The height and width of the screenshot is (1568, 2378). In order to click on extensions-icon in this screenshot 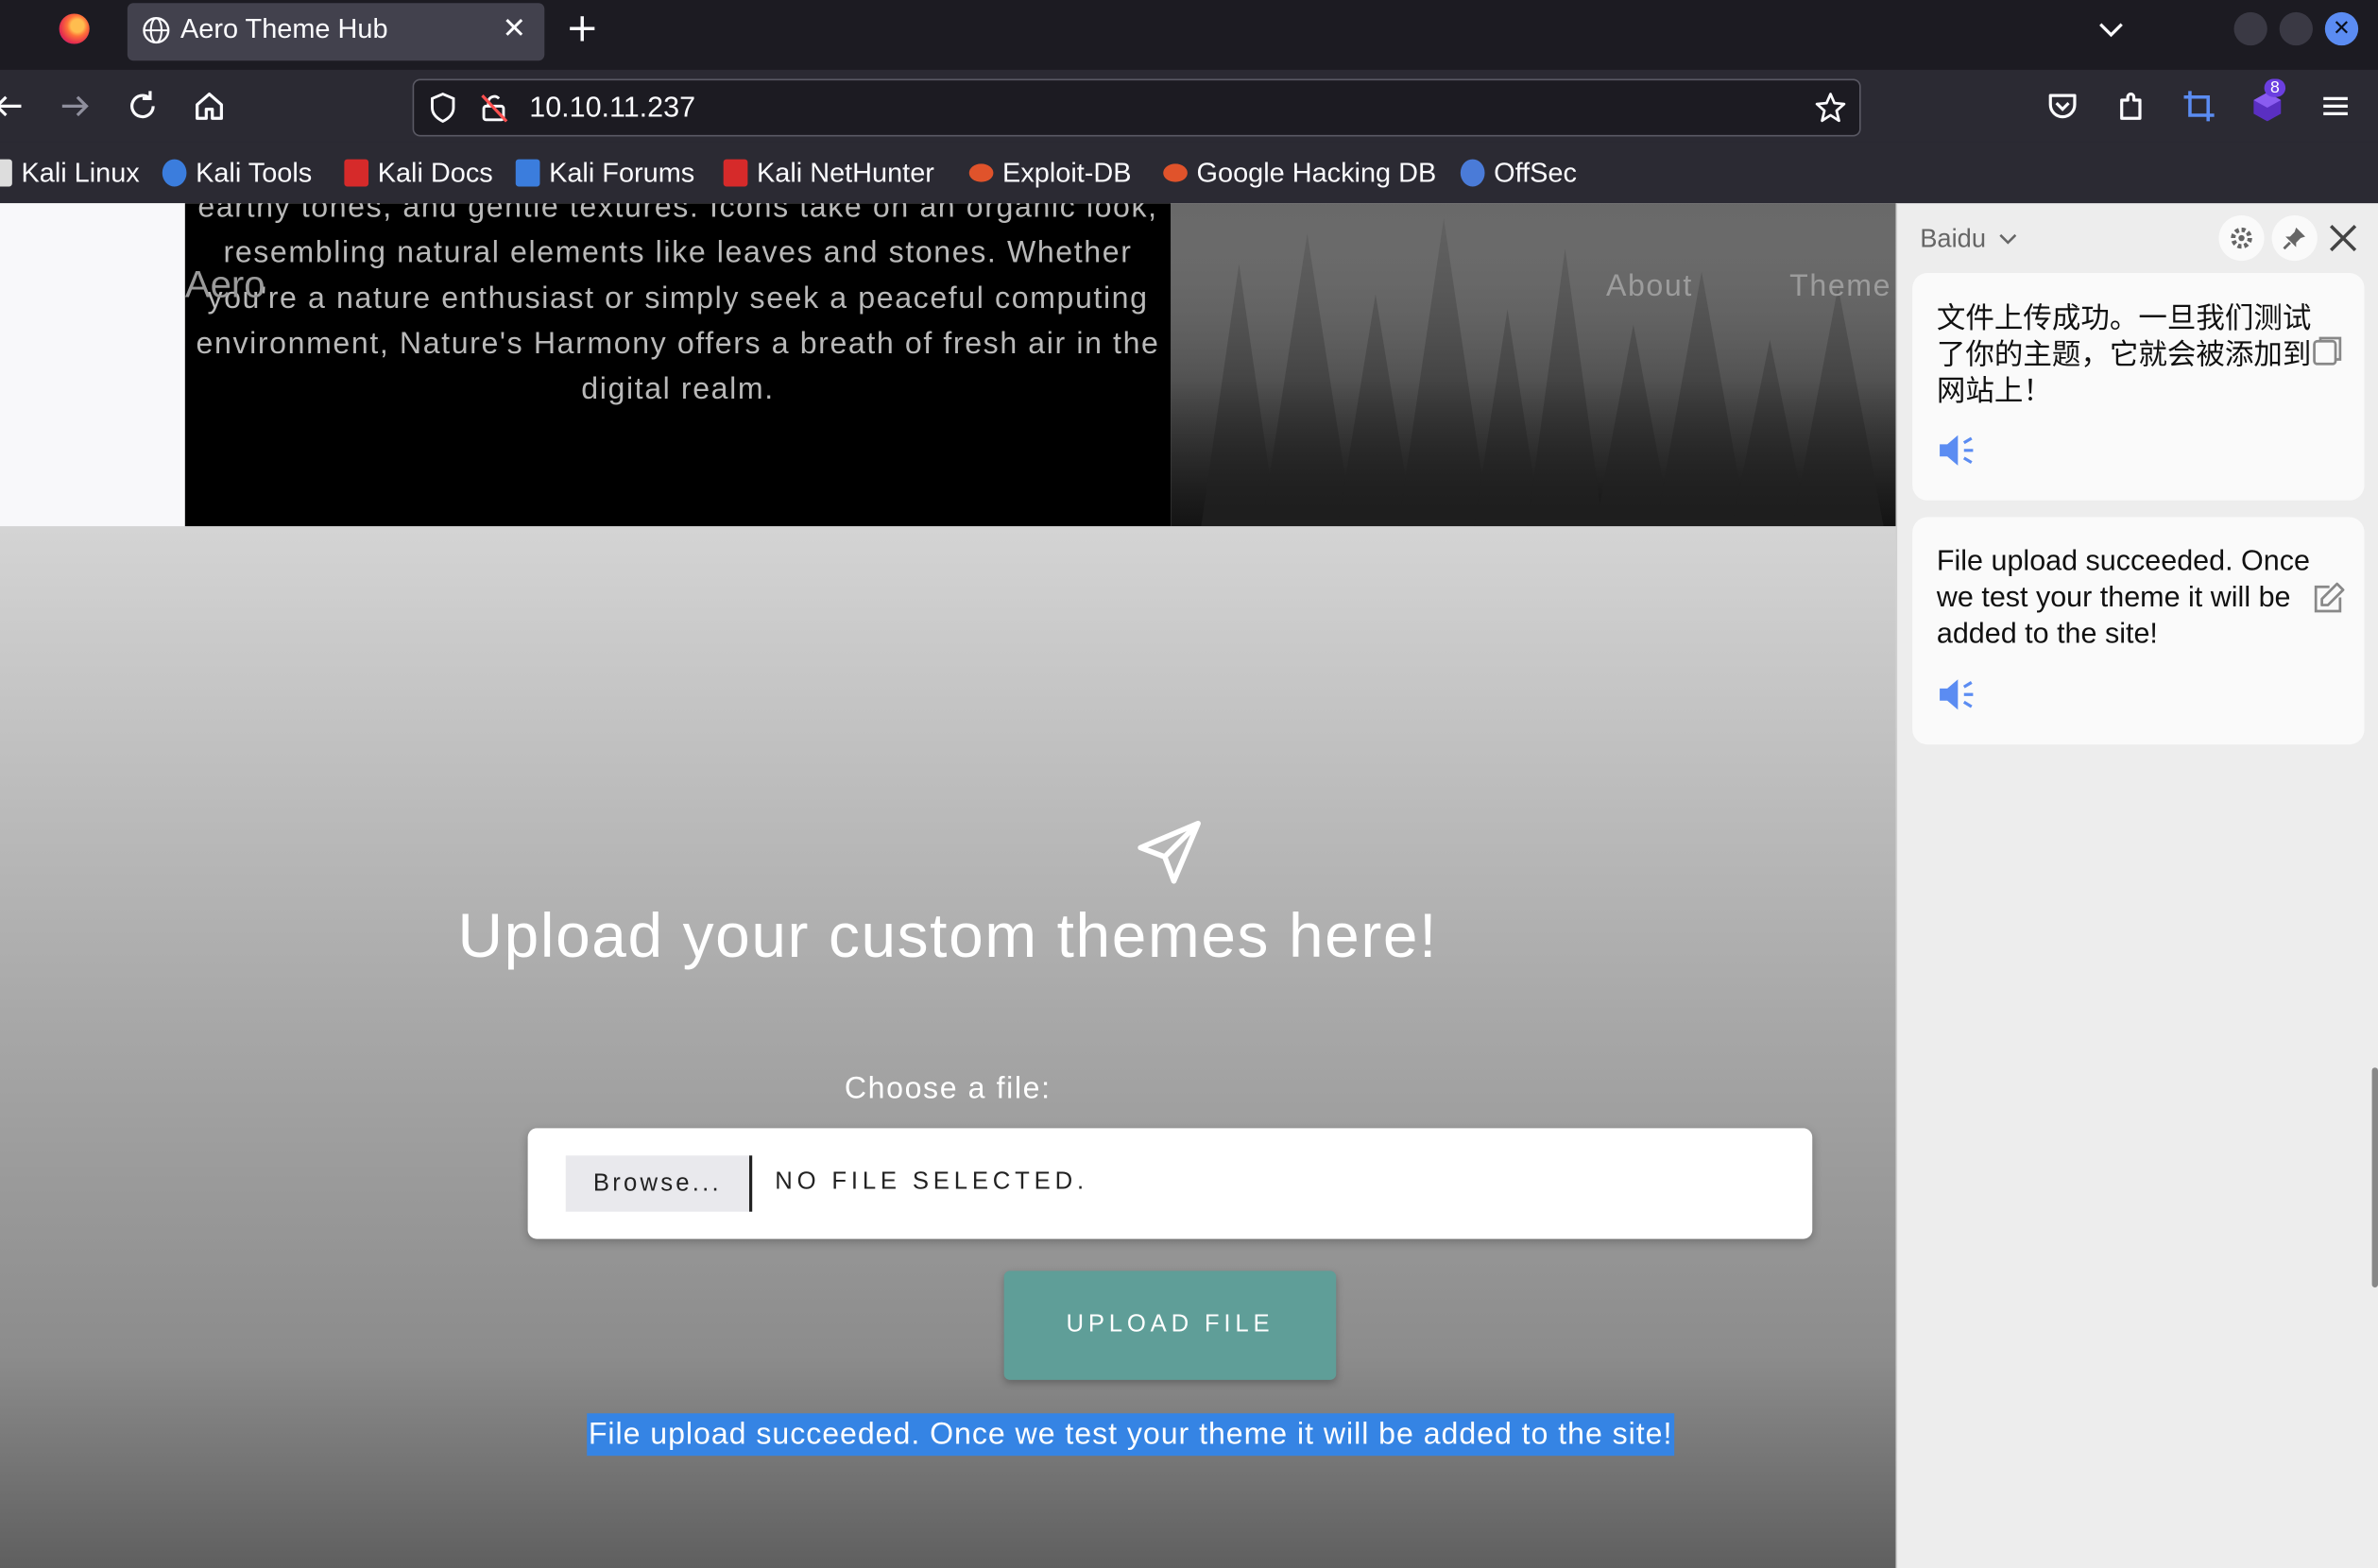, I will do `click(2131, 106)`.